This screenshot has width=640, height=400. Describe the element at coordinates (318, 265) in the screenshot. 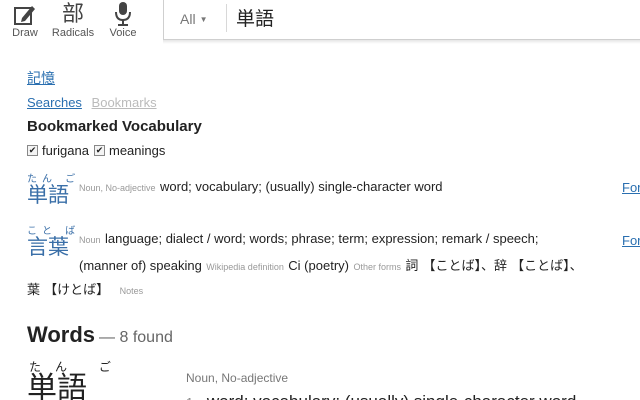

I see `wikipedia-definition: Ci (poetry)` at that location.